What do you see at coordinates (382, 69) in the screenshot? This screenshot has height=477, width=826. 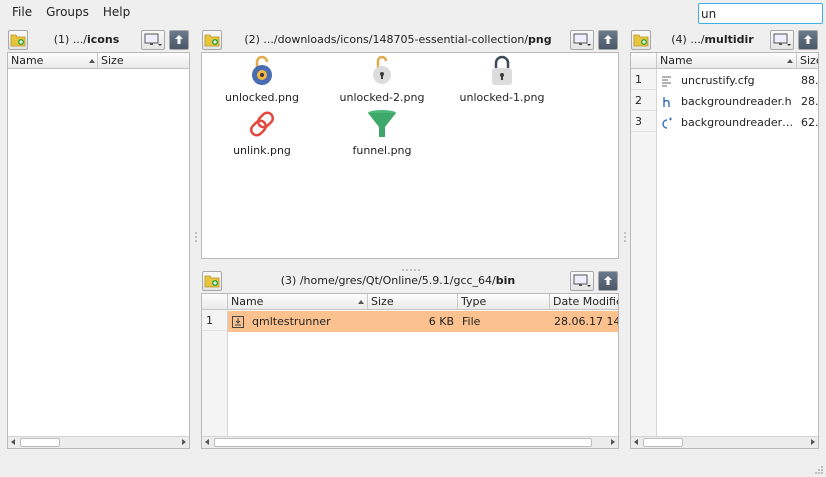 I see `unlocked-2-icon` at bounding box center [382, 69].